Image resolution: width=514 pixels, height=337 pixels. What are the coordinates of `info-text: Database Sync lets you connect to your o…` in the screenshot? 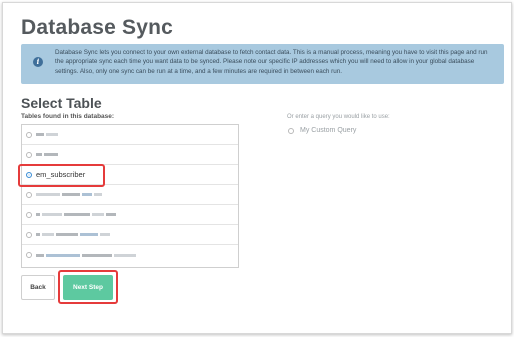 It's located at (271, 62).